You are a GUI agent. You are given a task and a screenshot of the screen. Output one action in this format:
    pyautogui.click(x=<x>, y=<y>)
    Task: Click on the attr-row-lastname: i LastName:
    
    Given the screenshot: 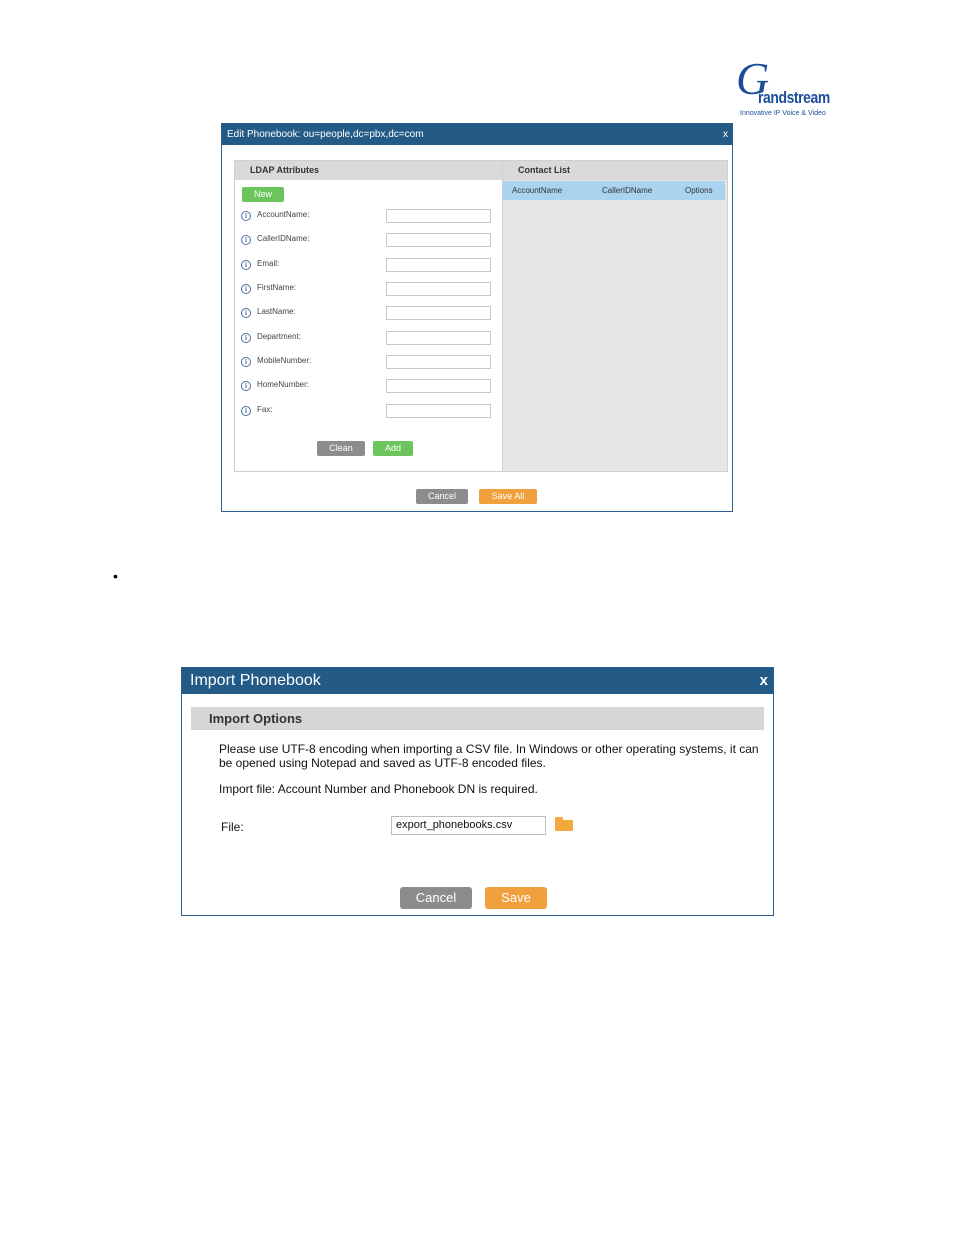 What is the action you would take?
    pyautogui.click(x=368, y=314)
    